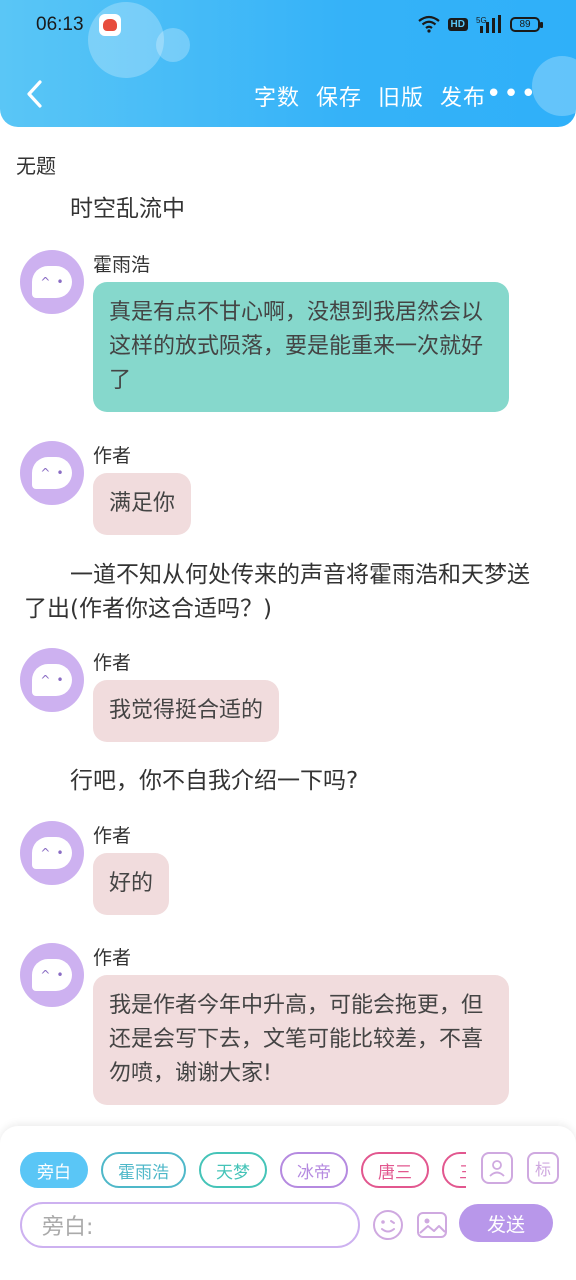 The width and height of the screenshot is (576, 1280). I want to click on status-bar: 06:13 HD 5G 89, so click(288, 25).